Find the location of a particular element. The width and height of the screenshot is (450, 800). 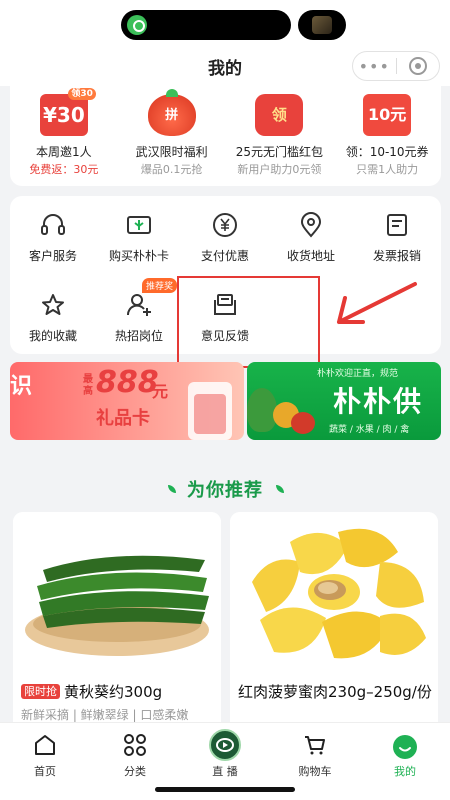

status-bar is located at coordinates (225, 24).